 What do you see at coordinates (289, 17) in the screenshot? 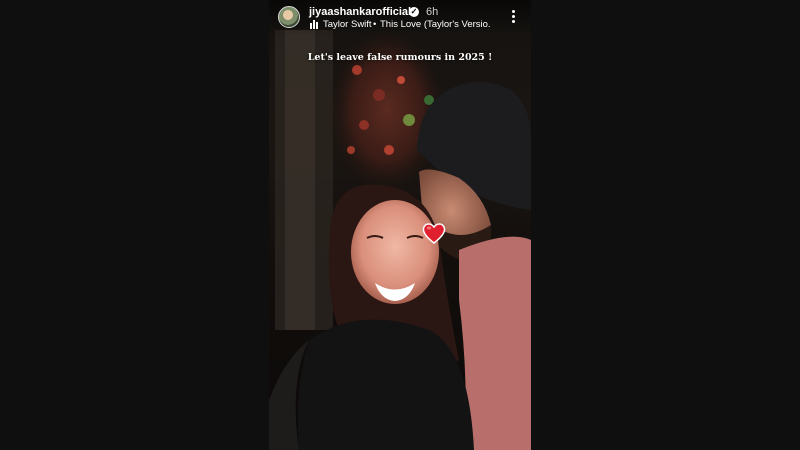
I see `avatar` at bounding box center [289, 17].